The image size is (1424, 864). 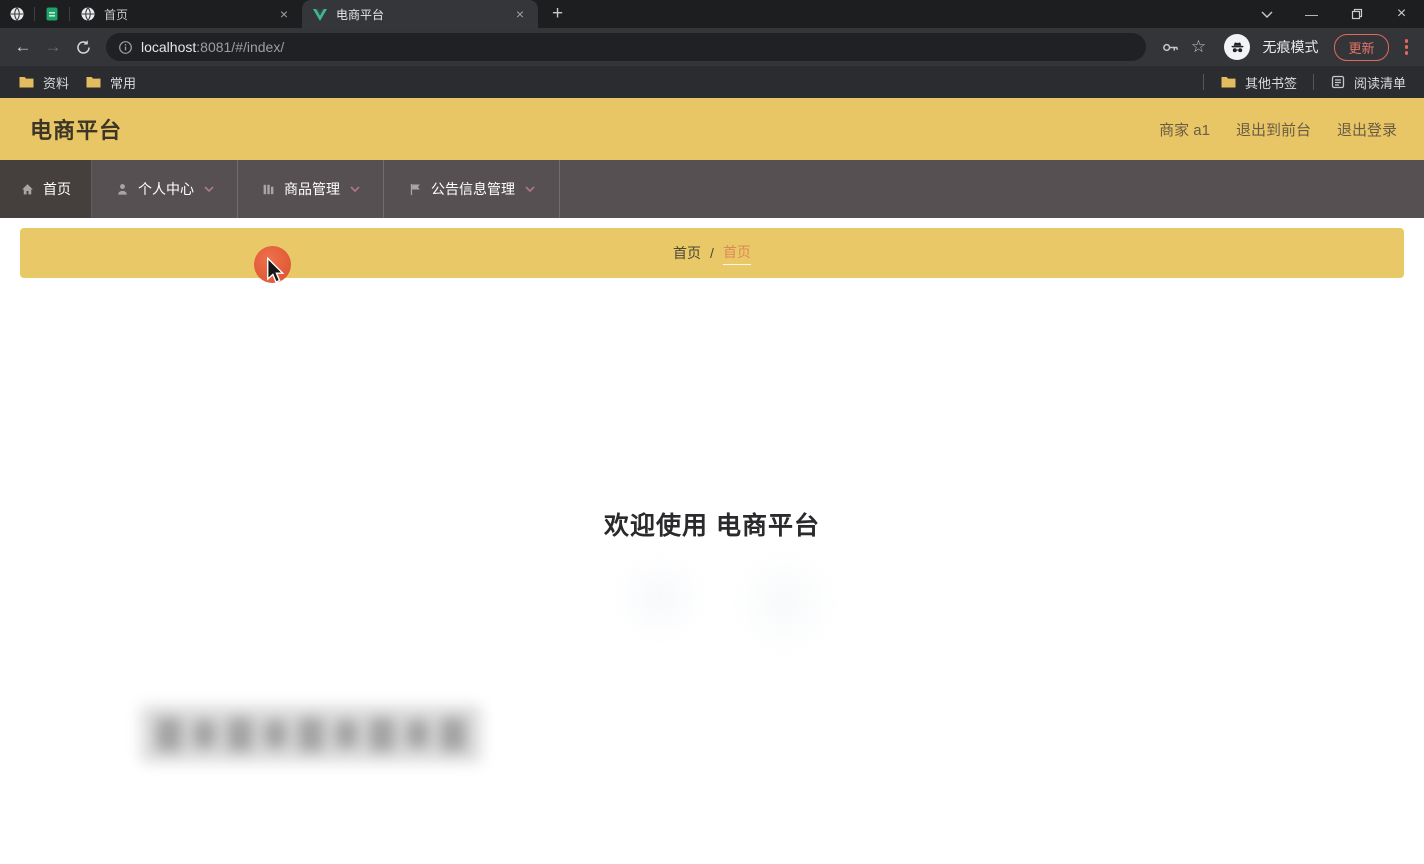 I want to click on info-icon, so click(x=125, y=47).